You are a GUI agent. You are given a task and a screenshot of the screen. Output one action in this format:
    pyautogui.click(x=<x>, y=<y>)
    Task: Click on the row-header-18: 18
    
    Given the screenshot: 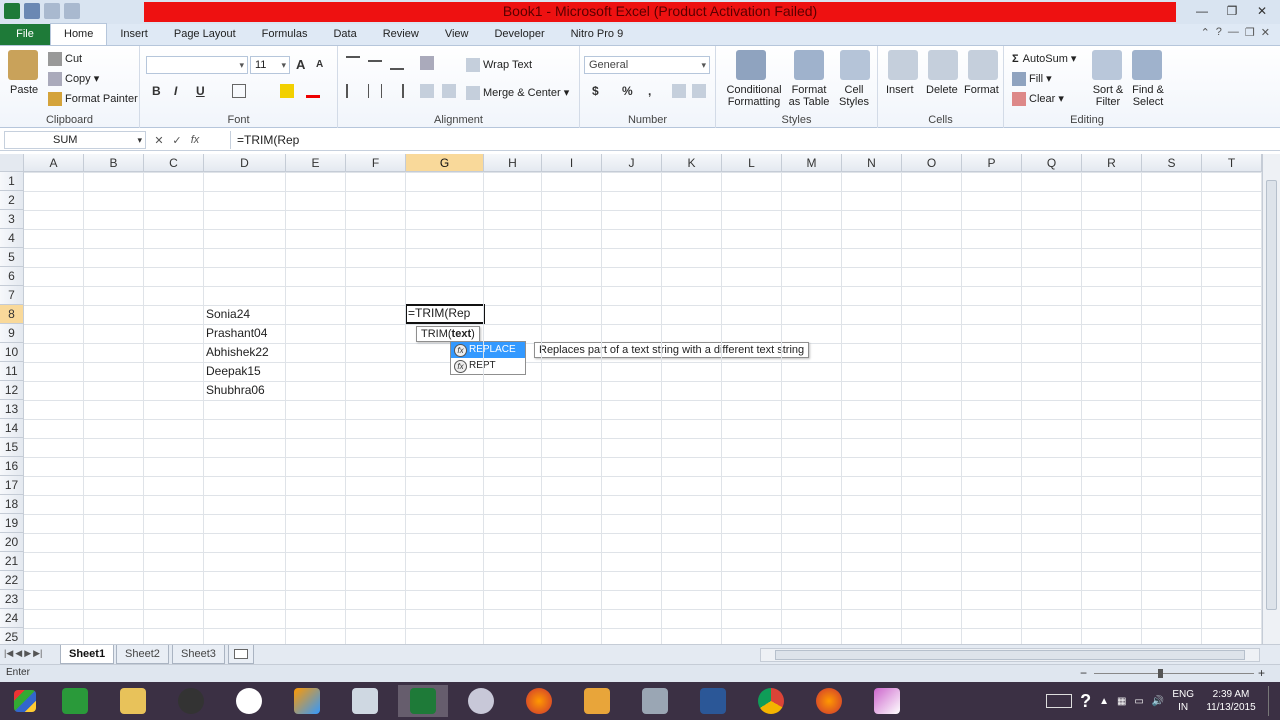 What is the action you would take?
    pyautogui.click(x=12, y=504)
    